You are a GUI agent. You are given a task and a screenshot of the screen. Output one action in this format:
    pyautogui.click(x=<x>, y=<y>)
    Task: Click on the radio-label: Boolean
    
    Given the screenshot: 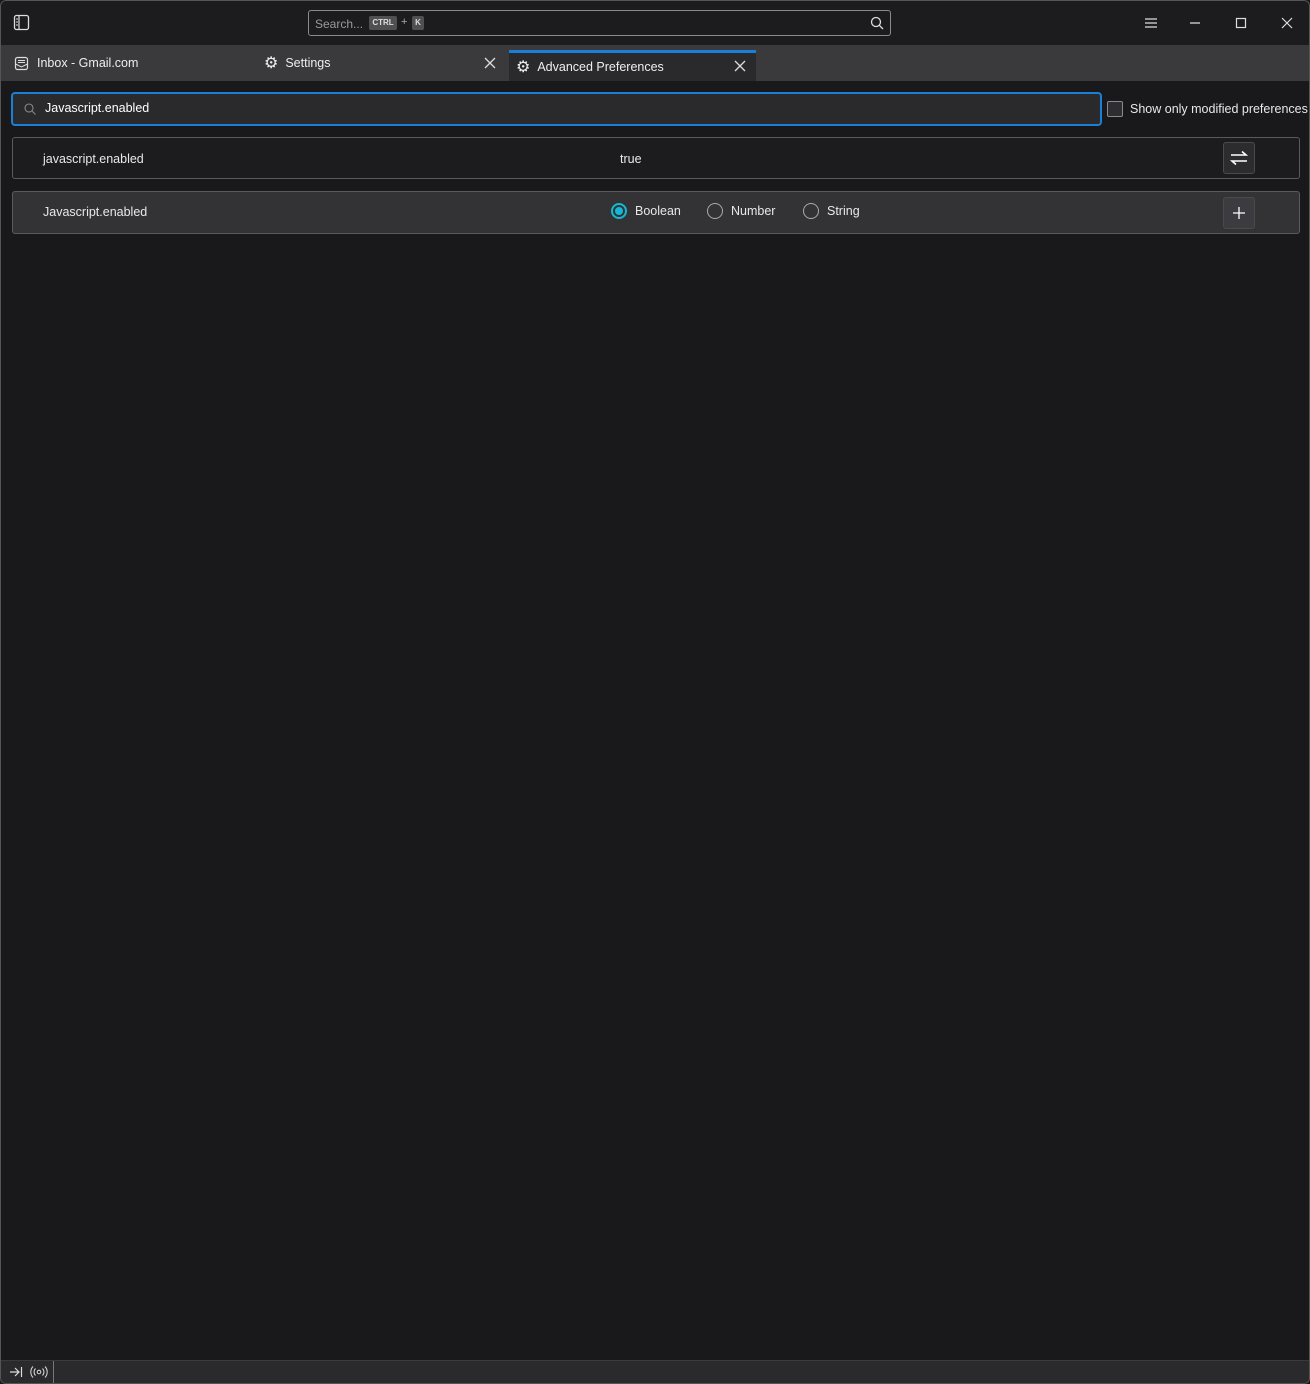 What is the action you would take?
    pyautogui.click(x=658, y=211)
    